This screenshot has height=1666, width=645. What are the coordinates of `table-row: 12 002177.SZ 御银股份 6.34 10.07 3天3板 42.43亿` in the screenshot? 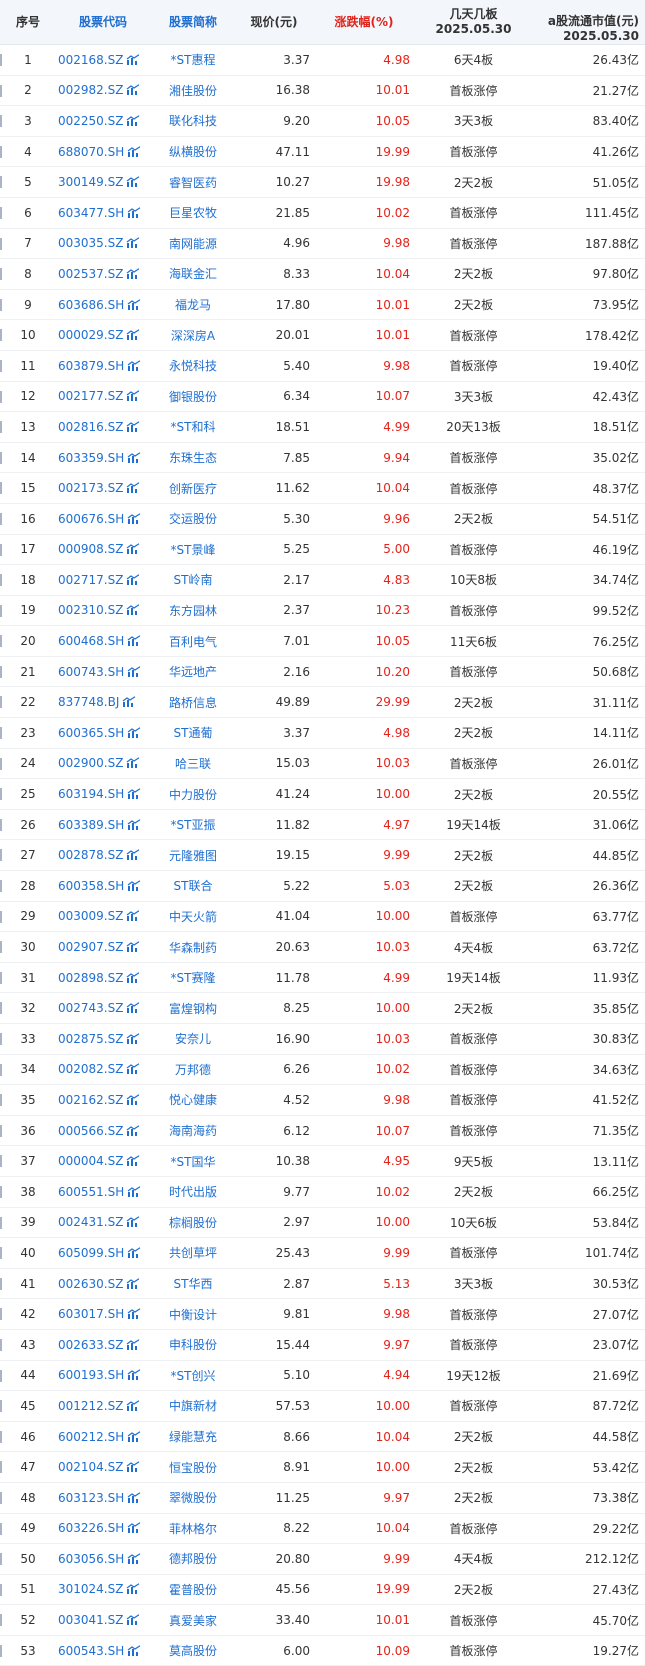 It's located at (322, 397).